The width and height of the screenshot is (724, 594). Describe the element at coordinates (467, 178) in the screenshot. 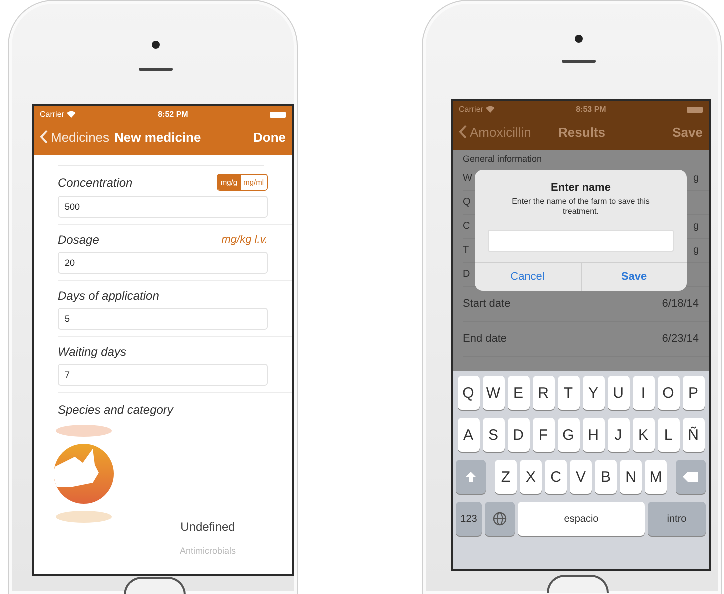

I see `row-label: W` at that location.